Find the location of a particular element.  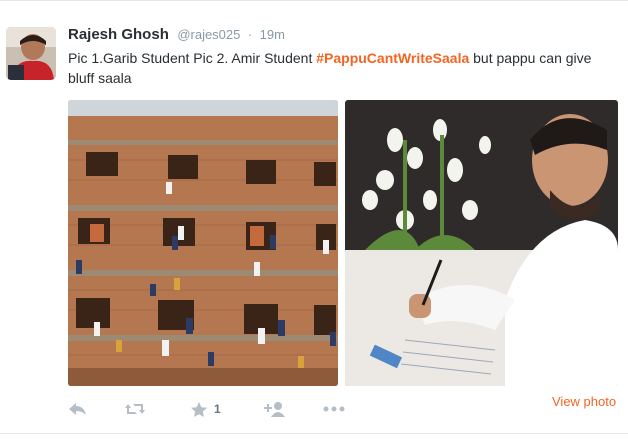

bottom-divider is located at coordinates (314, 433).